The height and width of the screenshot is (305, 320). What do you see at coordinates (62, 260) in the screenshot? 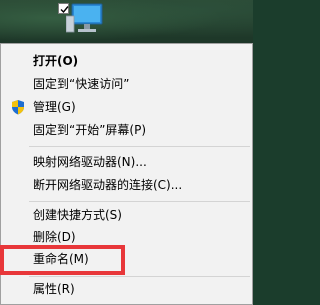
I see `properties-highlight-annotation` at bounding box center [62, 260].